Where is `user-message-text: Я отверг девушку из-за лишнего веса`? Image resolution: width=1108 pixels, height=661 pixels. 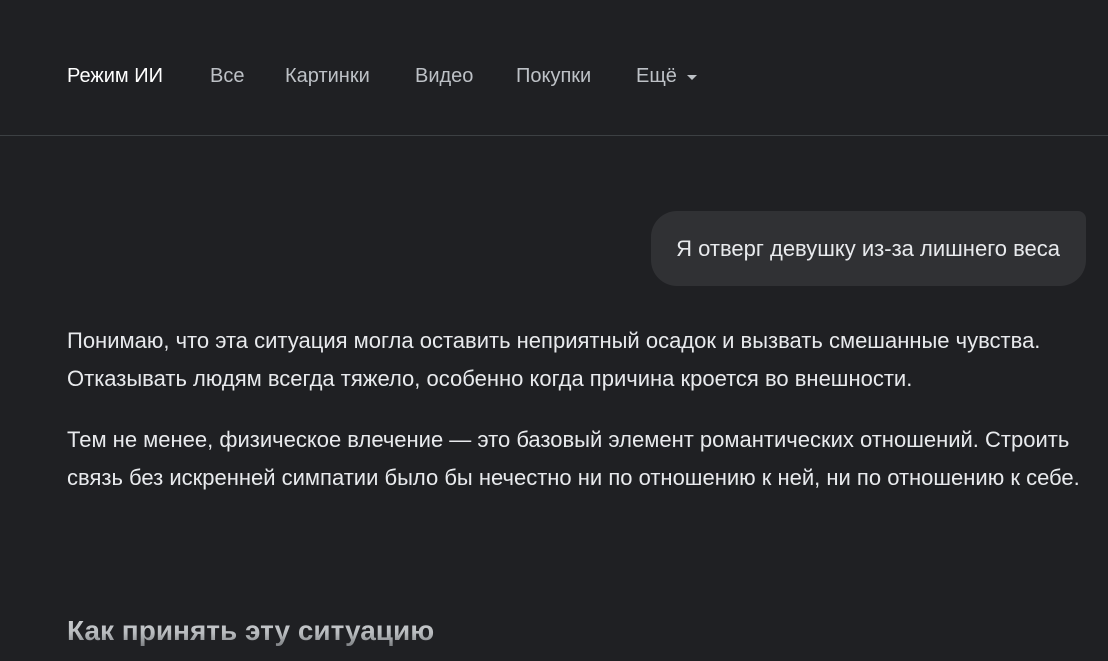
user-message-text: Я отверг девушку из-за лишнего веса is located at coordinates (868, 248).